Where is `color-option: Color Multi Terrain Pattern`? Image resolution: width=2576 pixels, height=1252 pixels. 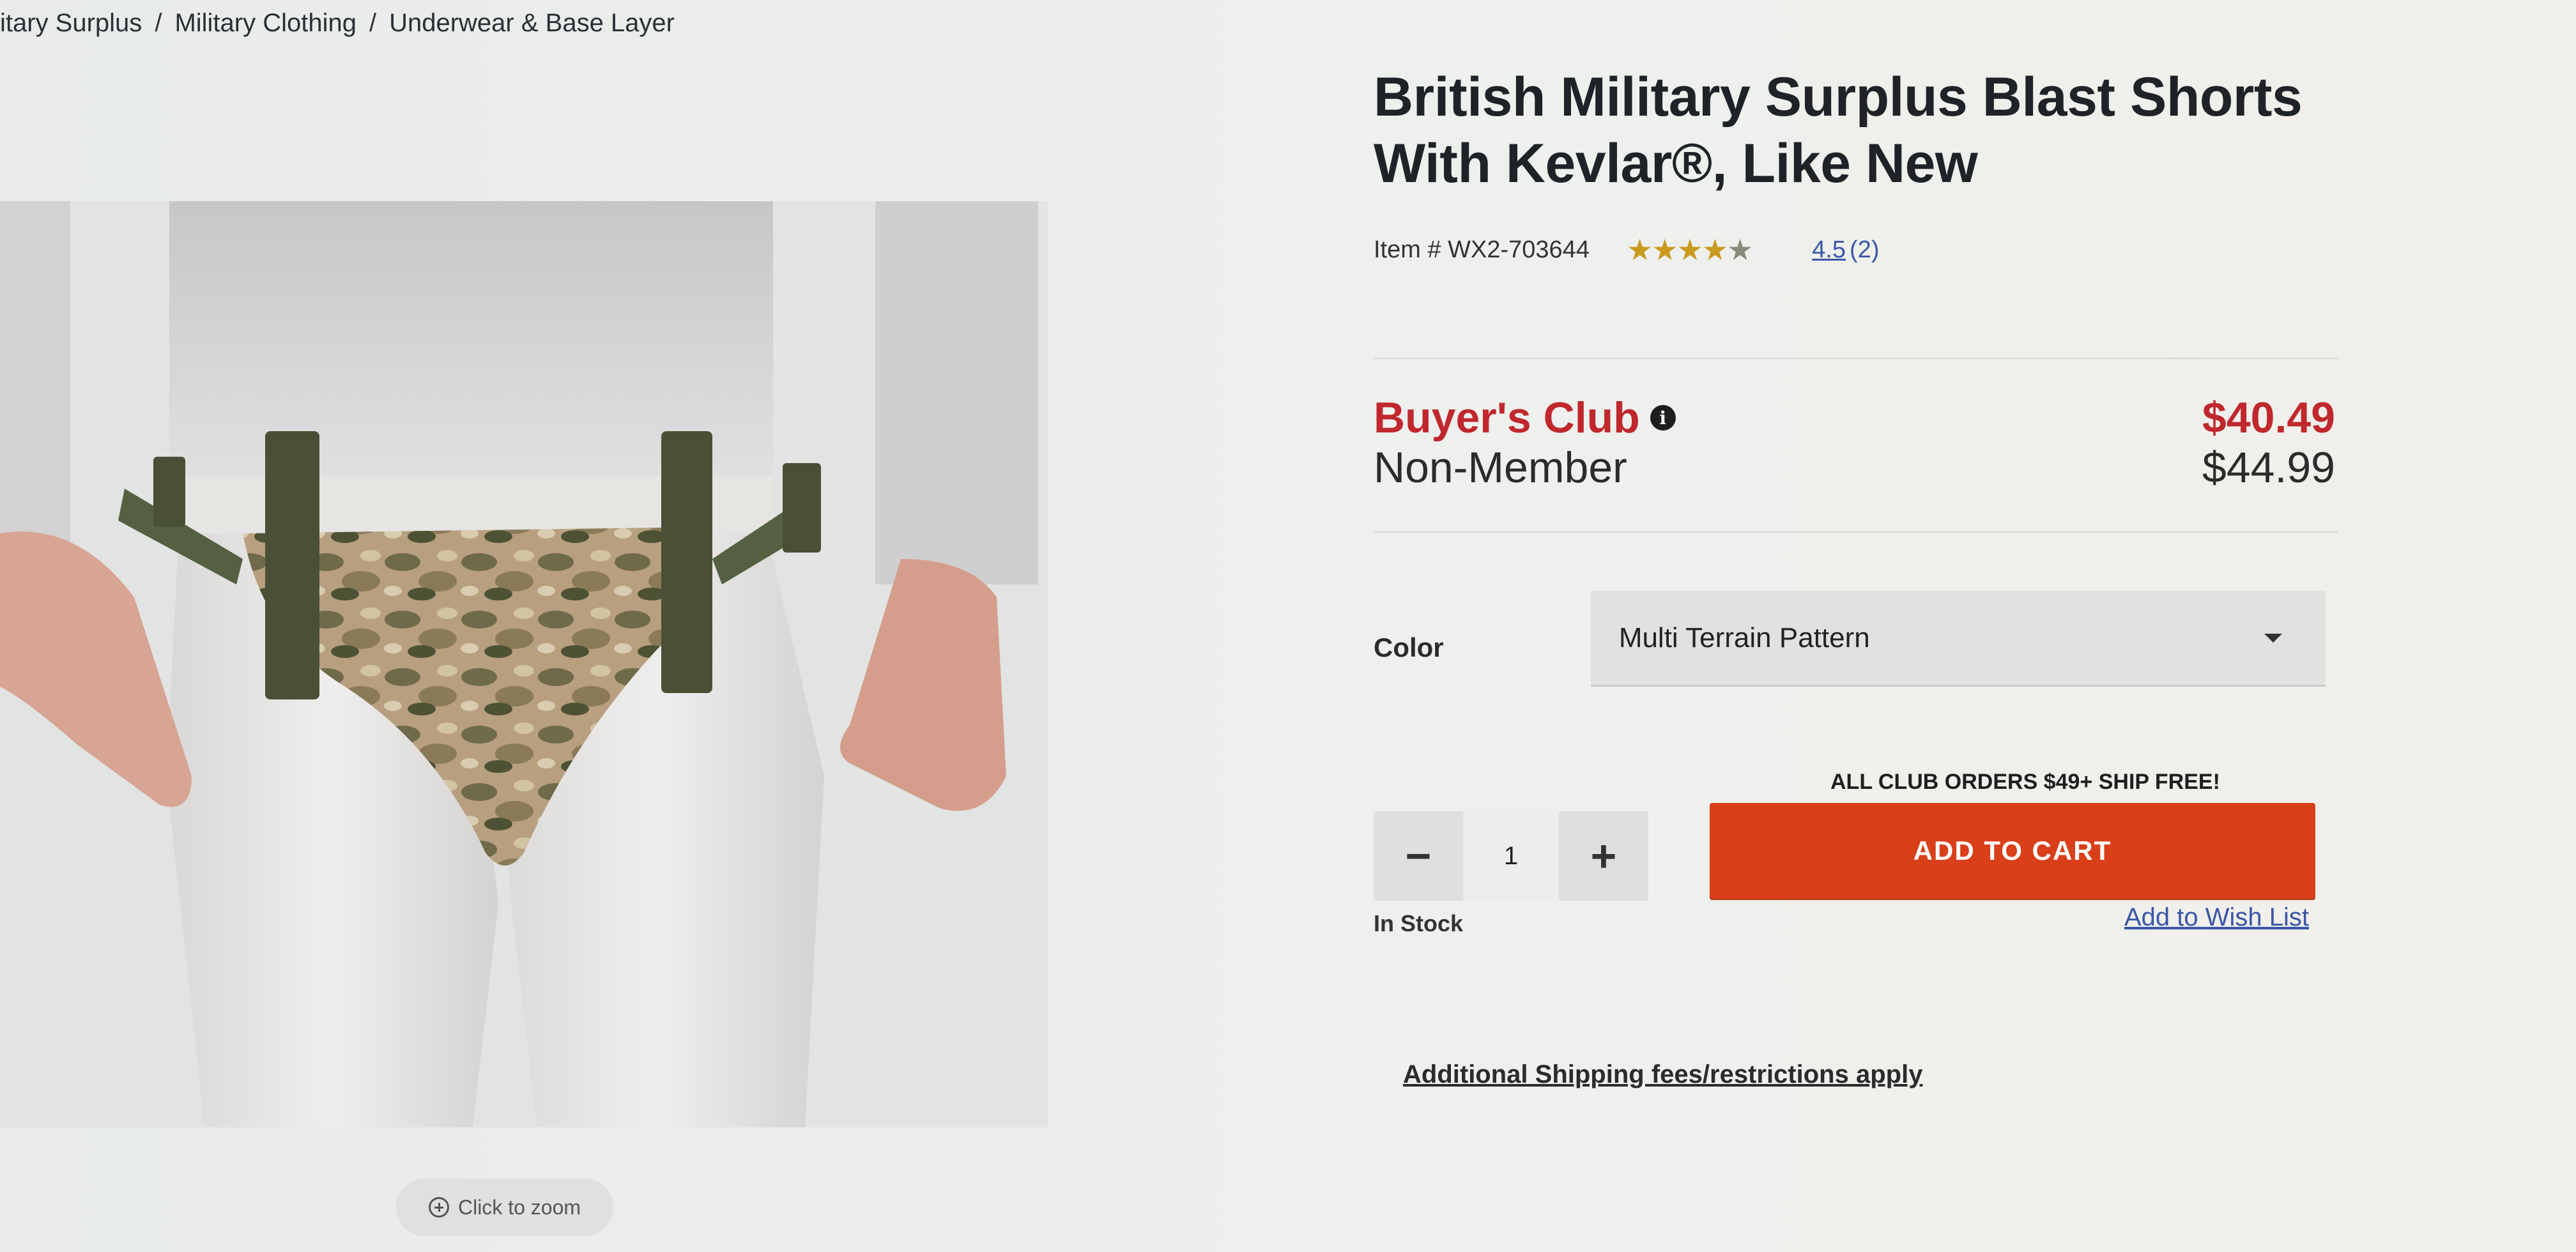 color-option: Color Multi Terrain Pattern is located at coordinates (1850, 639).